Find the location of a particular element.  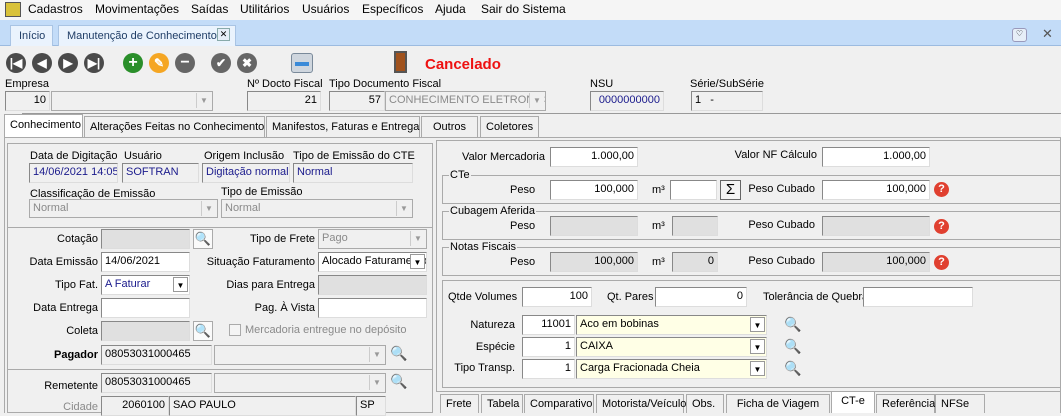

menu-movimentacoes: Movimentações is located at coordinates (137, 9).